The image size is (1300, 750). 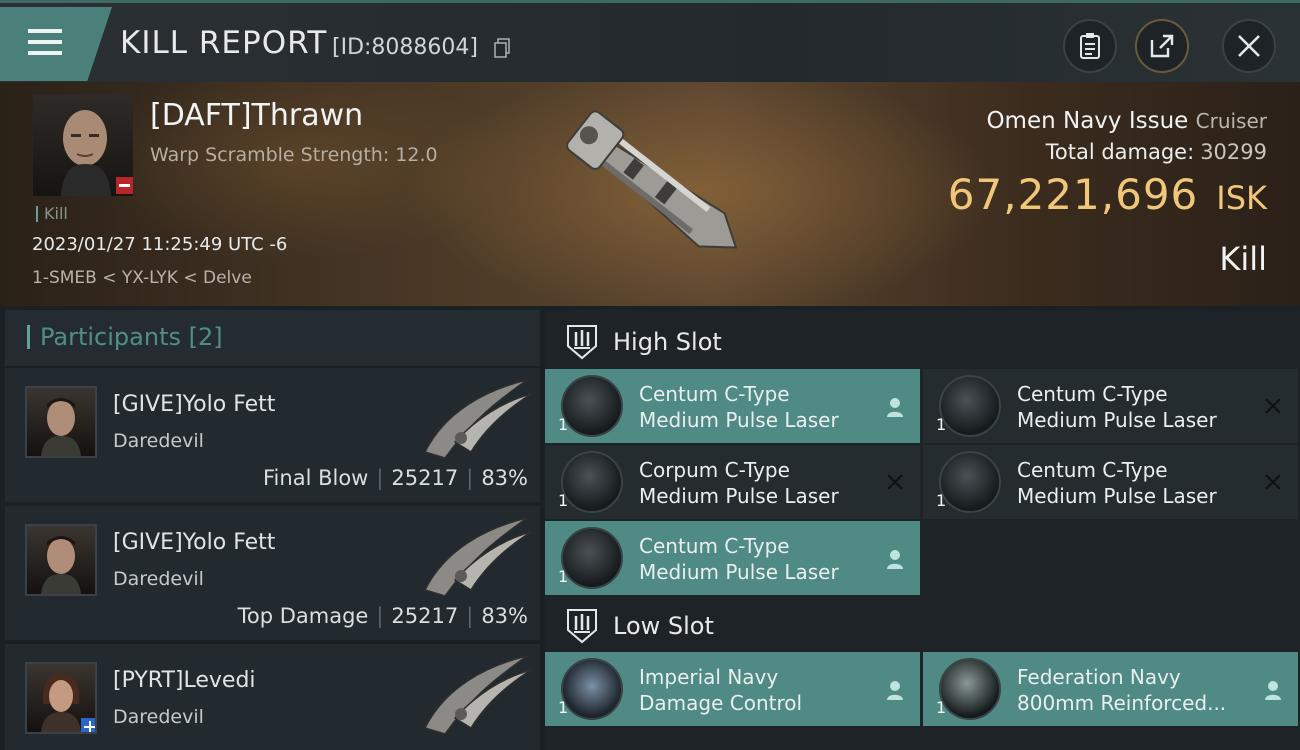 I want to click on kill-tag: Kill, so click(x=52, y=214).